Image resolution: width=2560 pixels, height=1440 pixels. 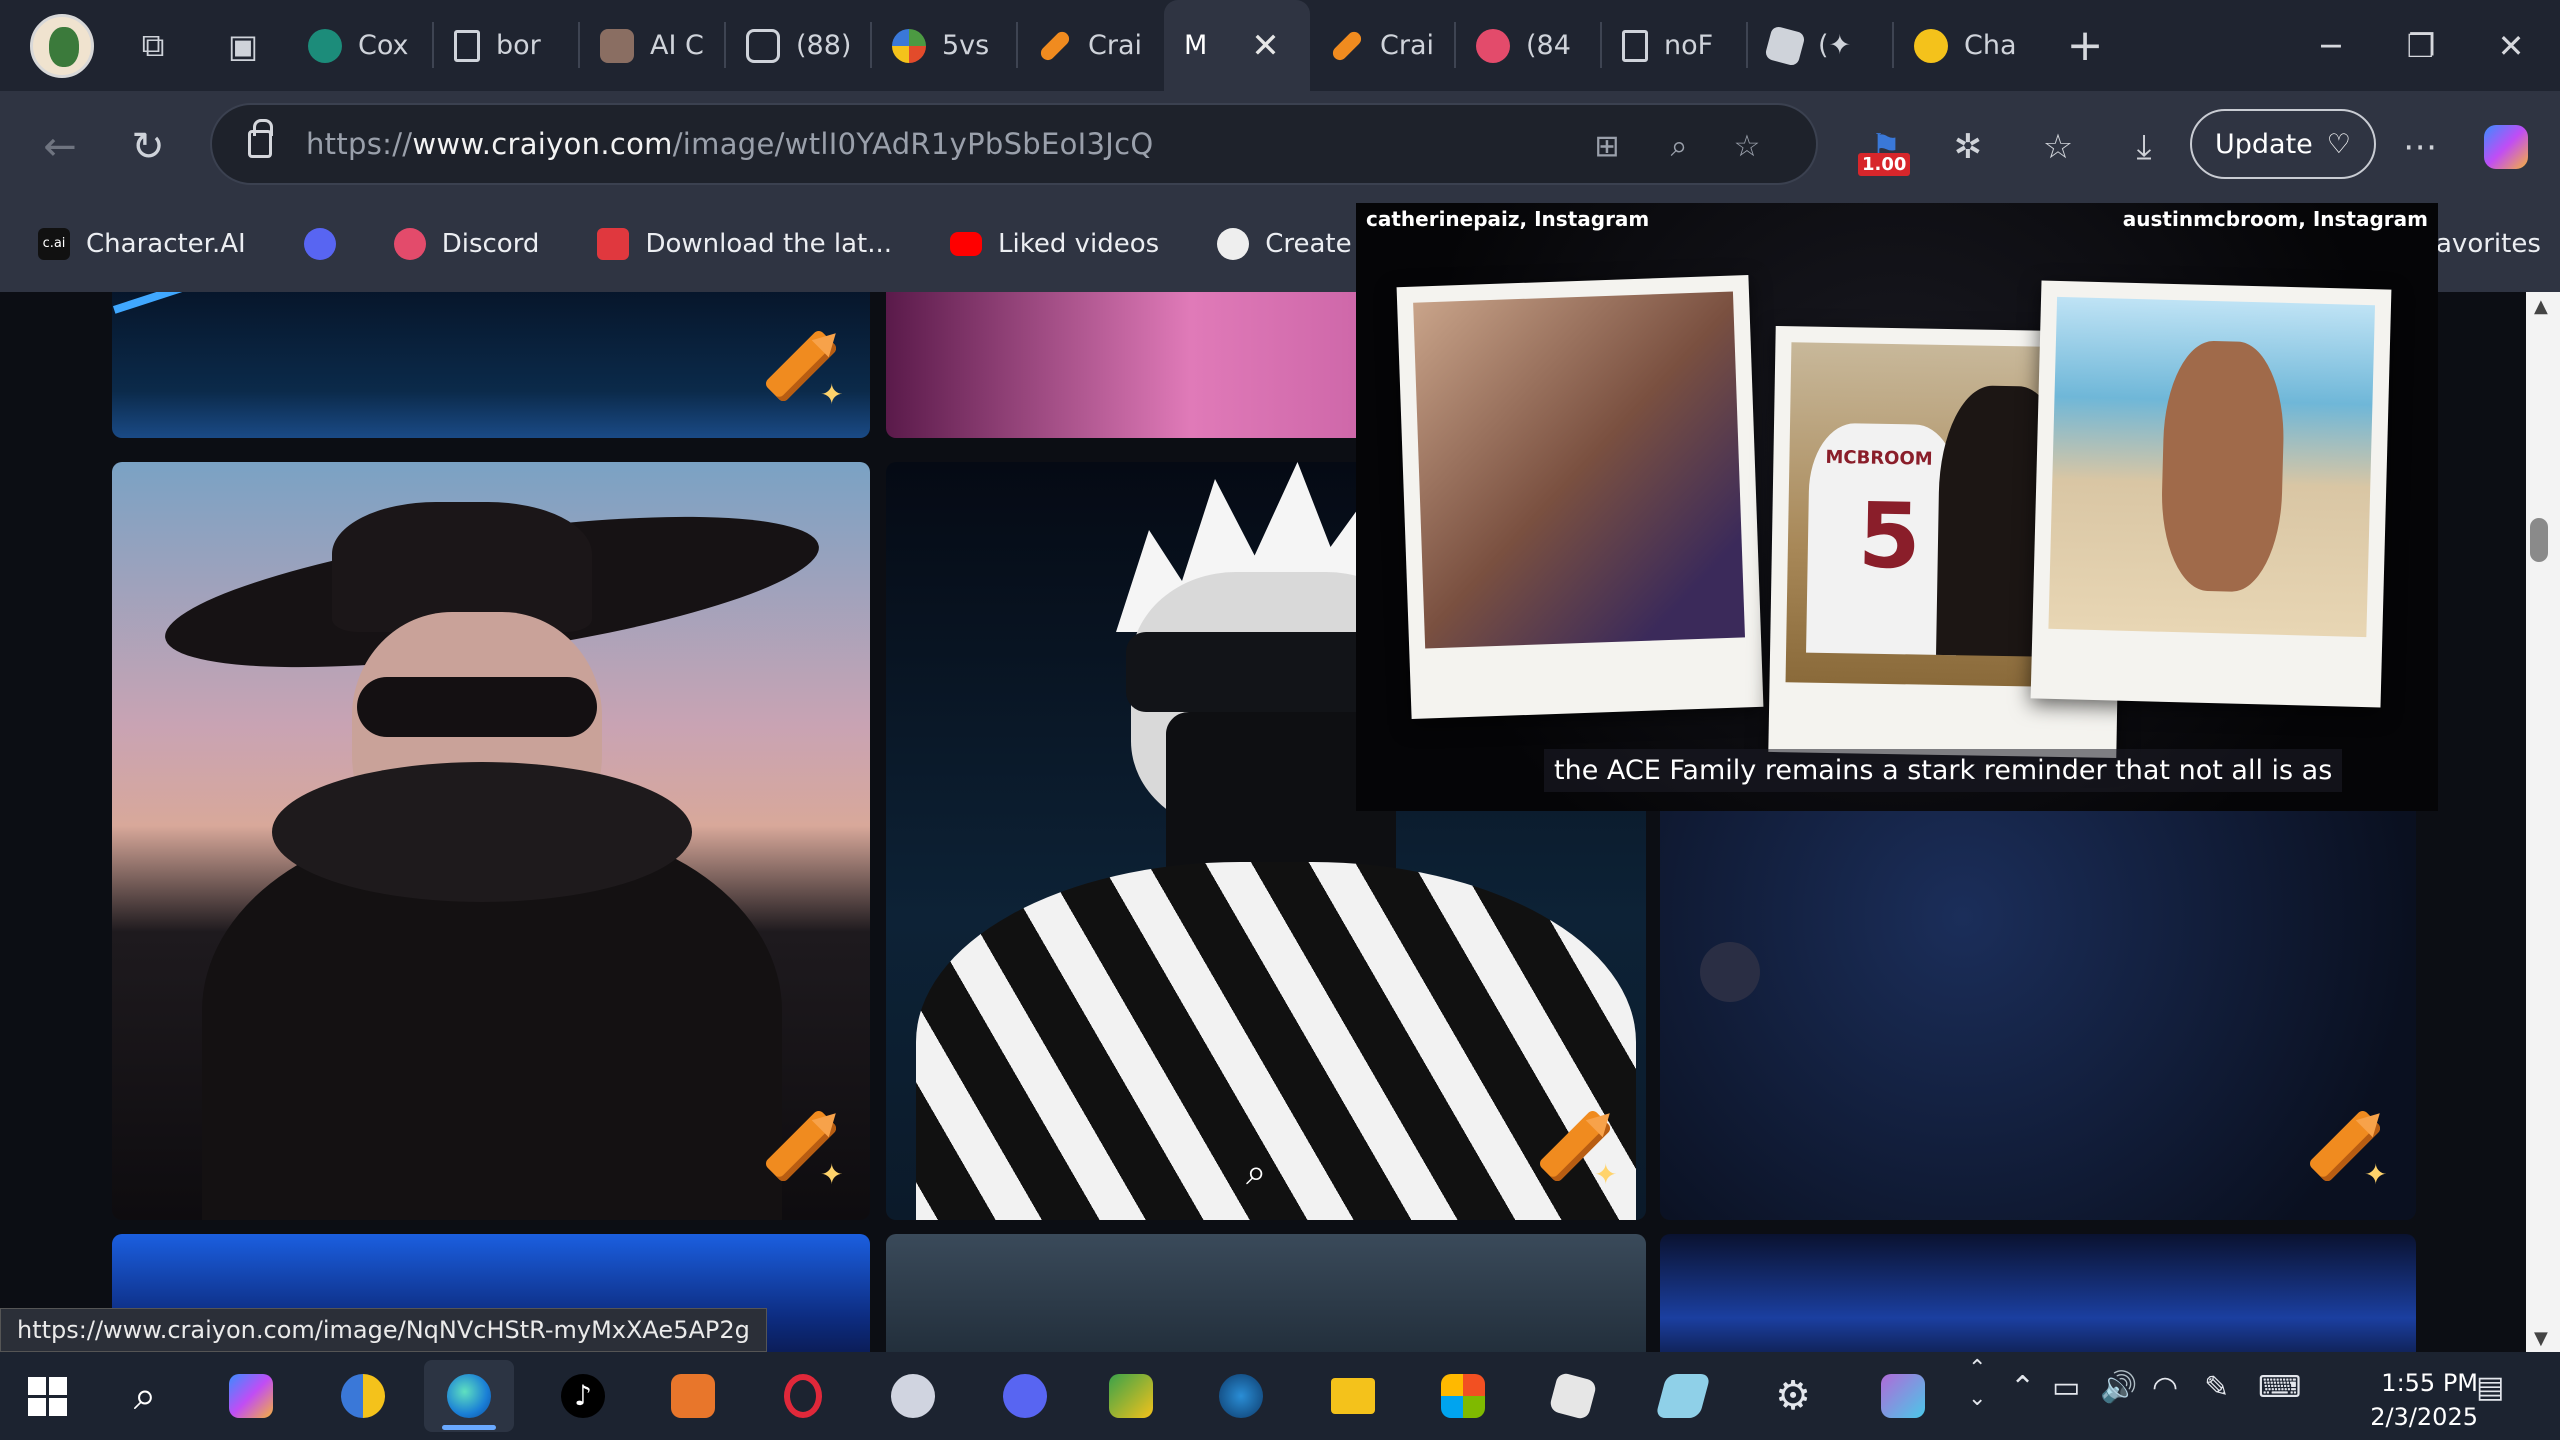 I want to click on bookmark-discord-icon-only, so click(x=319, y=244).